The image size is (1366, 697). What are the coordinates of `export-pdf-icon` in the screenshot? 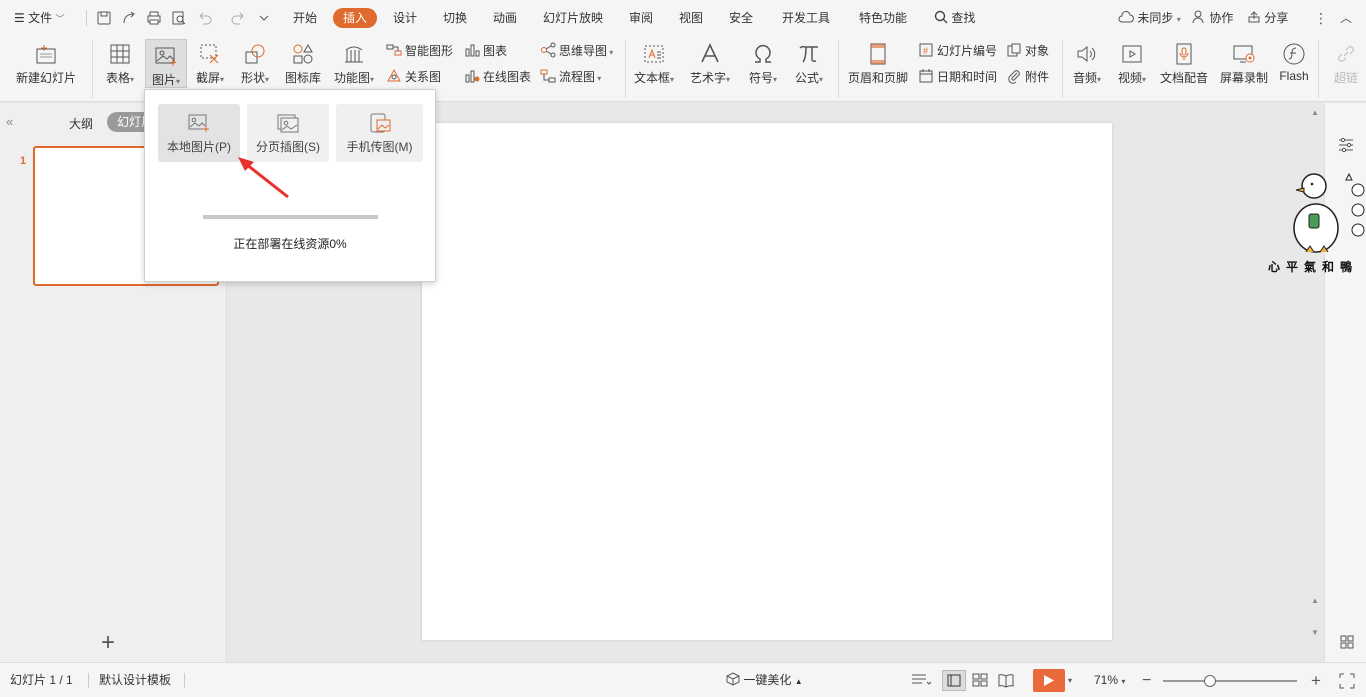 It's located at (129, 18).